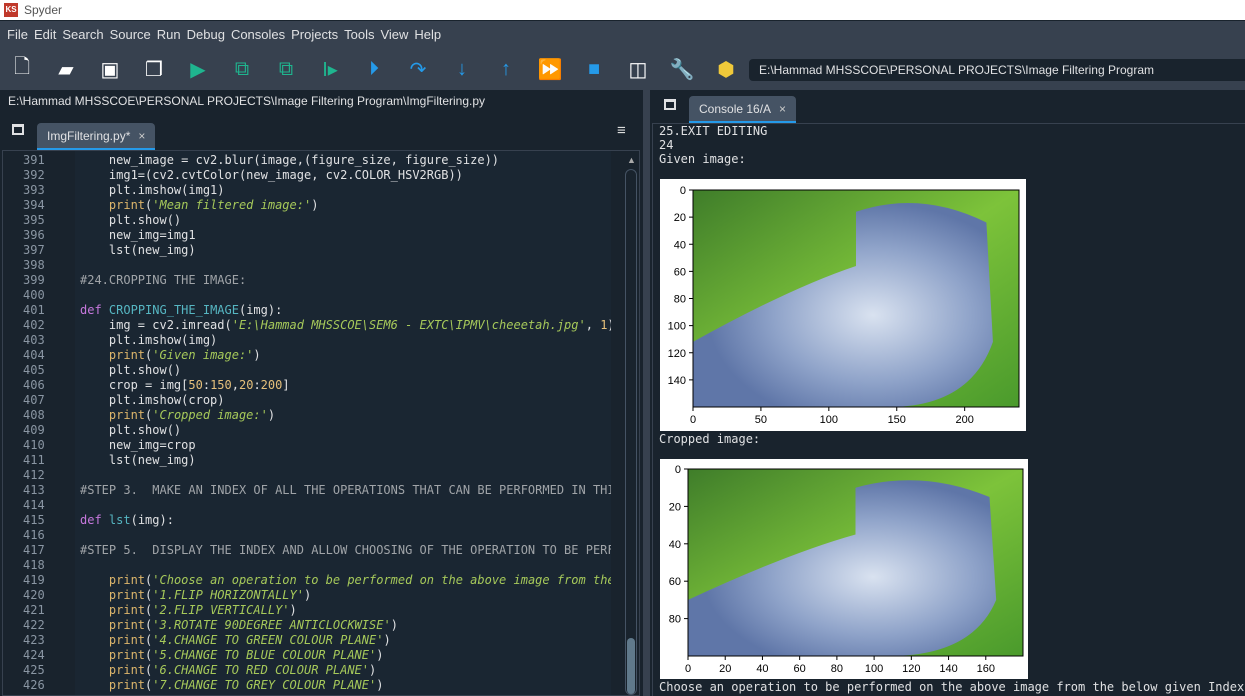 The image size is (1245, 696). I want to click on line-number: 411, so click(34, 460).